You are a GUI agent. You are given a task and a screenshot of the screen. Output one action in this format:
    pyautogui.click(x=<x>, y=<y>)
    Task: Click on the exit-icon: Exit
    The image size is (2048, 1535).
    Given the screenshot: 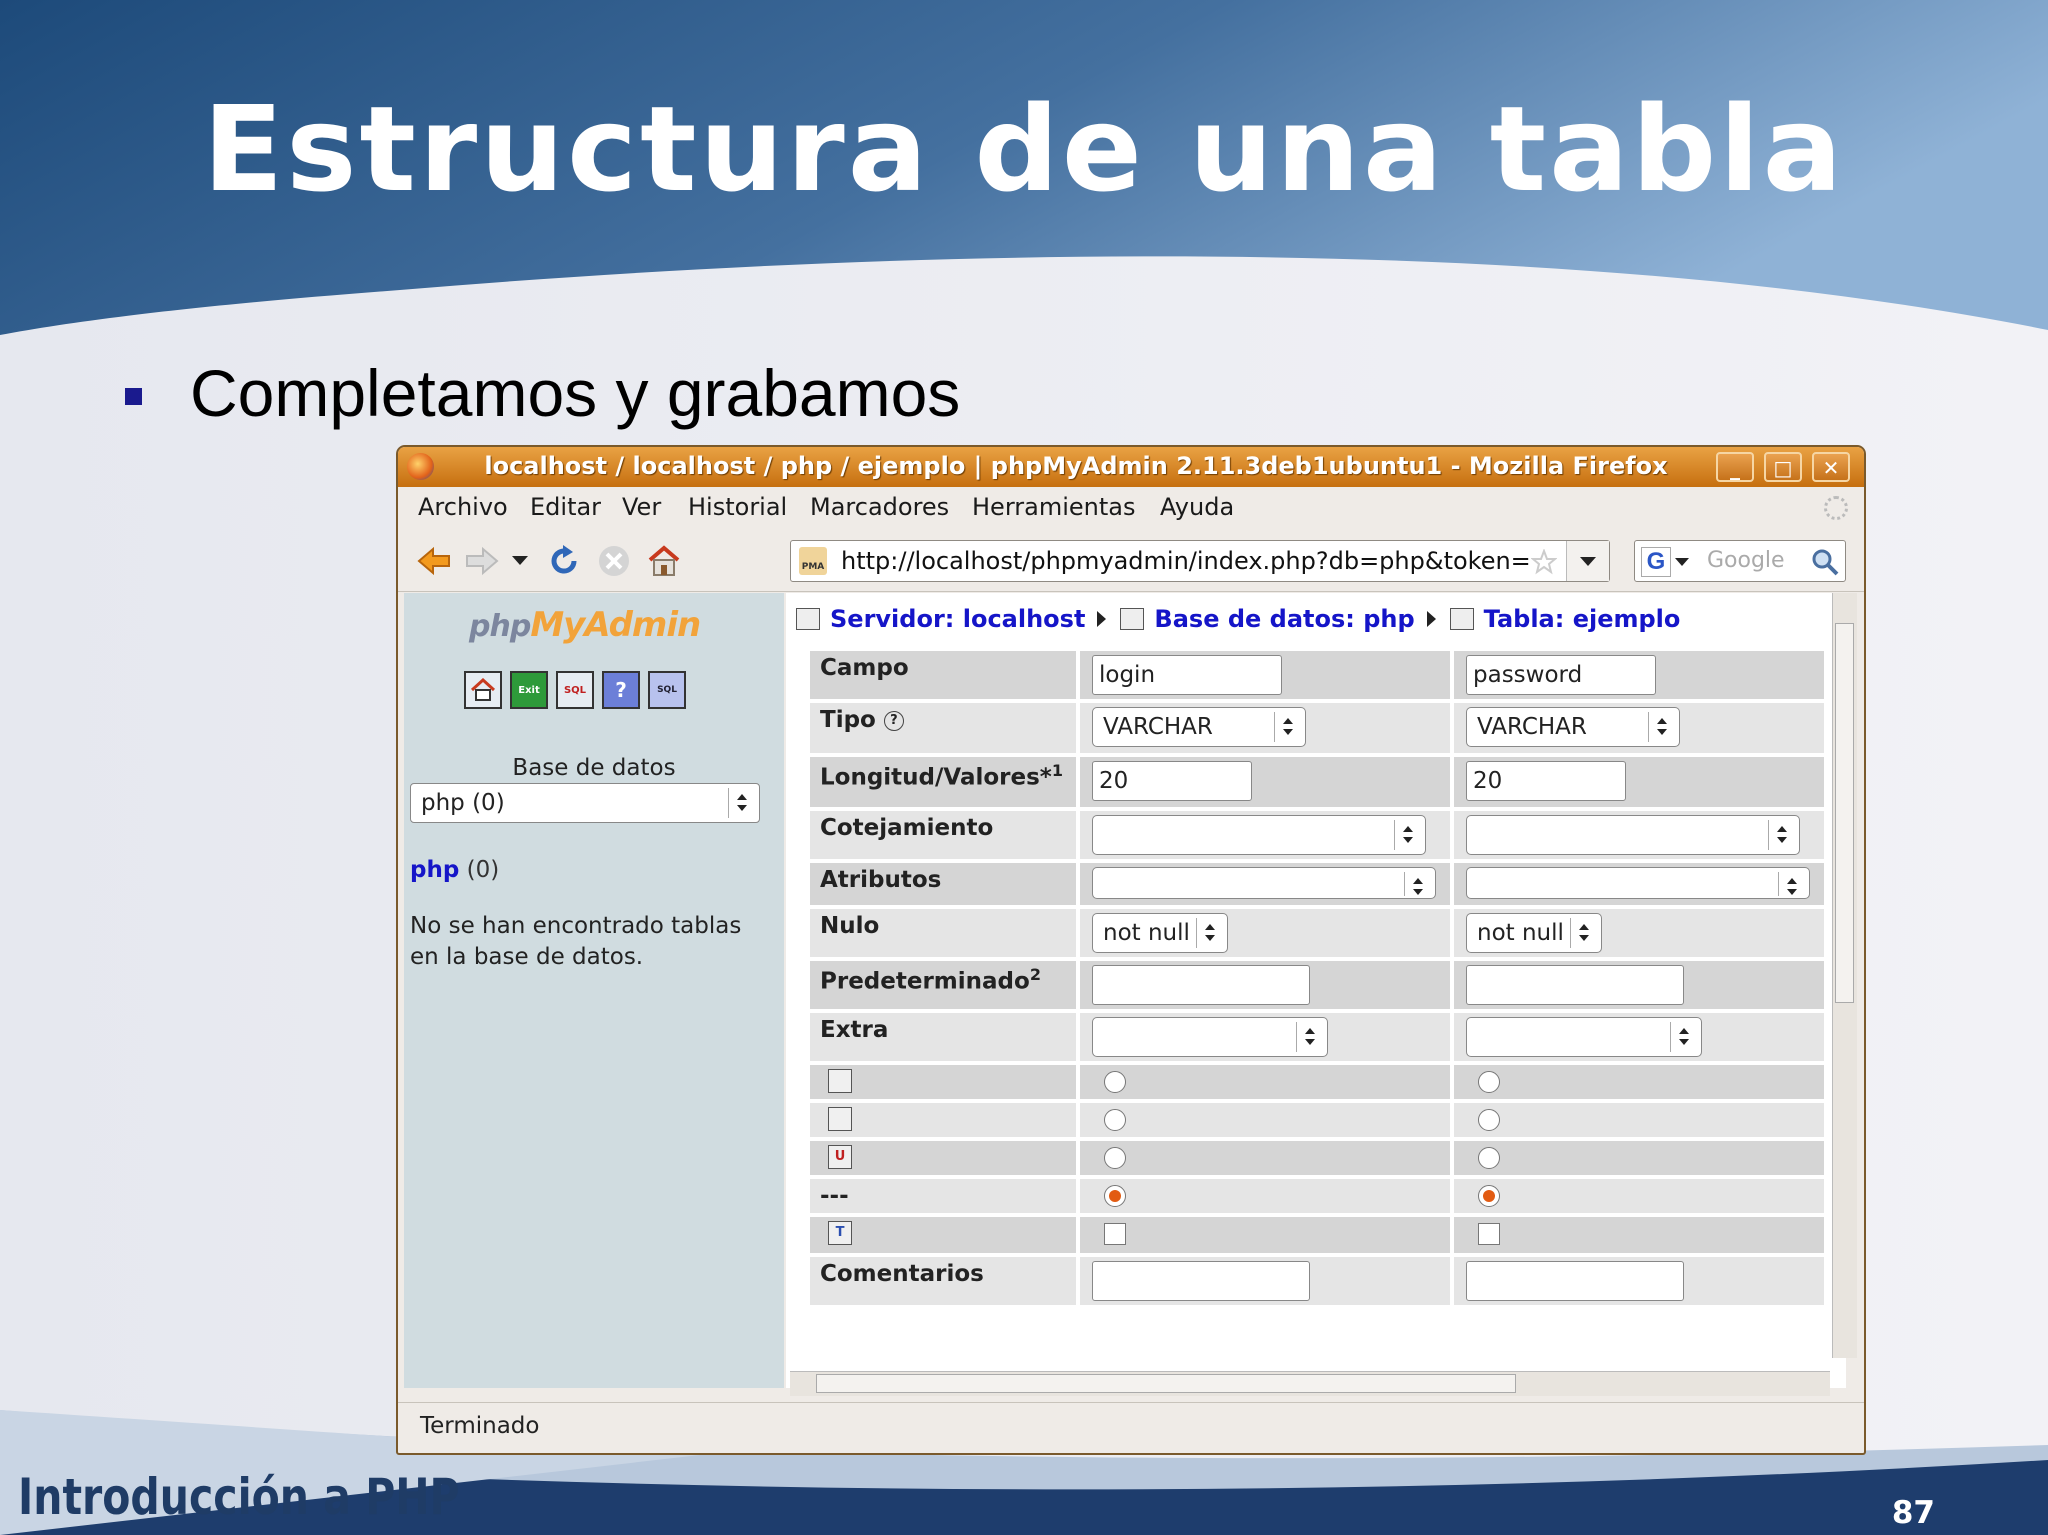 What is the action you would take?
    pyautogui.click(x=529, y=690)
    